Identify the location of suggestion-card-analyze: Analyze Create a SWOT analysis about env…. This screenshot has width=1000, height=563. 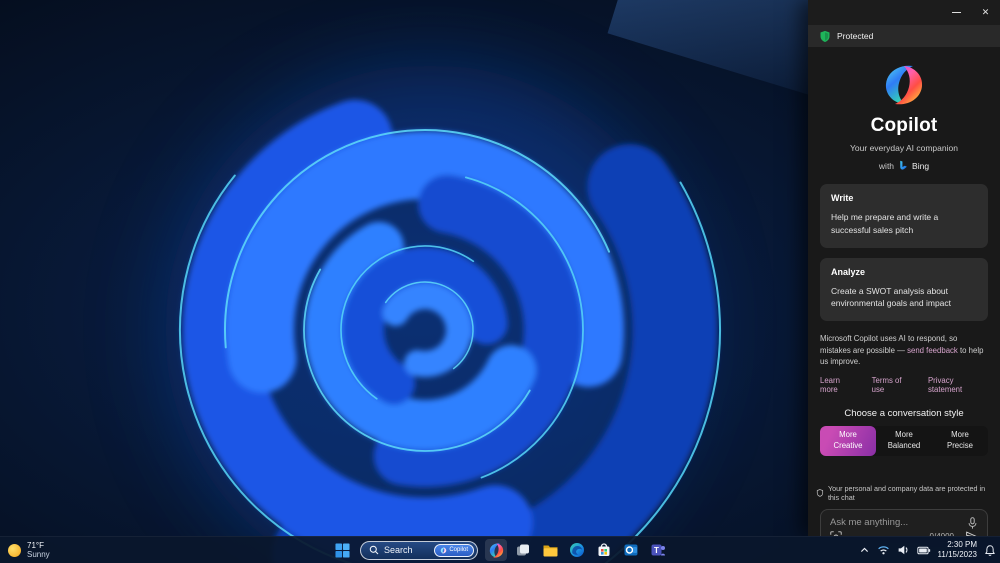
(904, 289).